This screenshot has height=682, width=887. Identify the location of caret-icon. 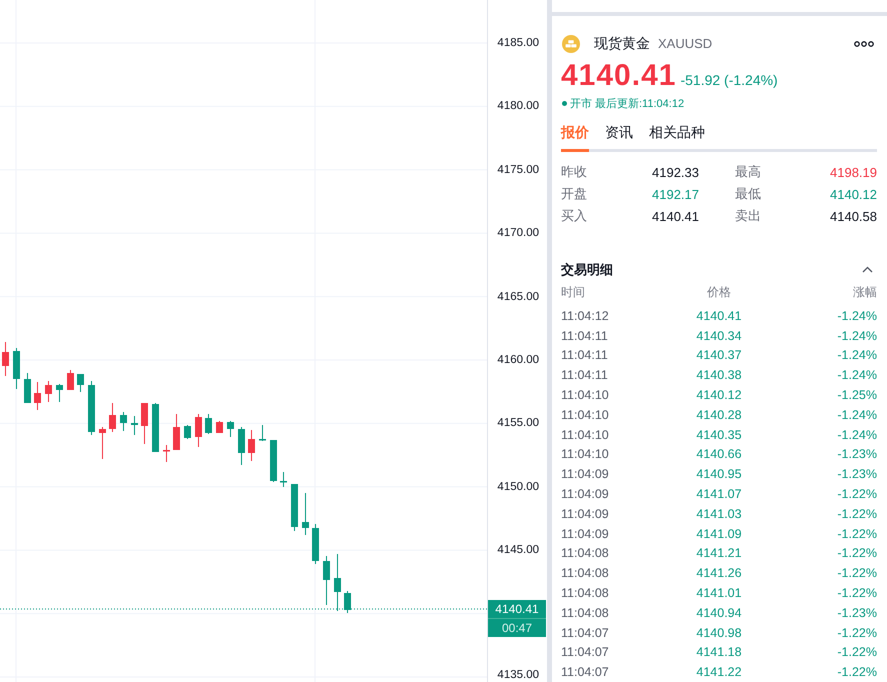
(867, 270).